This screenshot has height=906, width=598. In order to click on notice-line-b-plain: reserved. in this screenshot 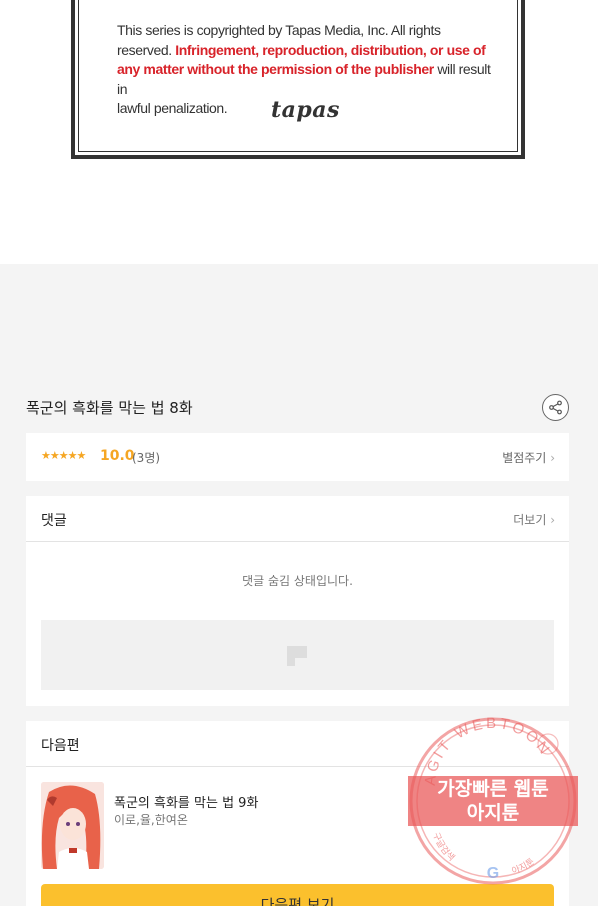, I will do `click(144, 49)`.